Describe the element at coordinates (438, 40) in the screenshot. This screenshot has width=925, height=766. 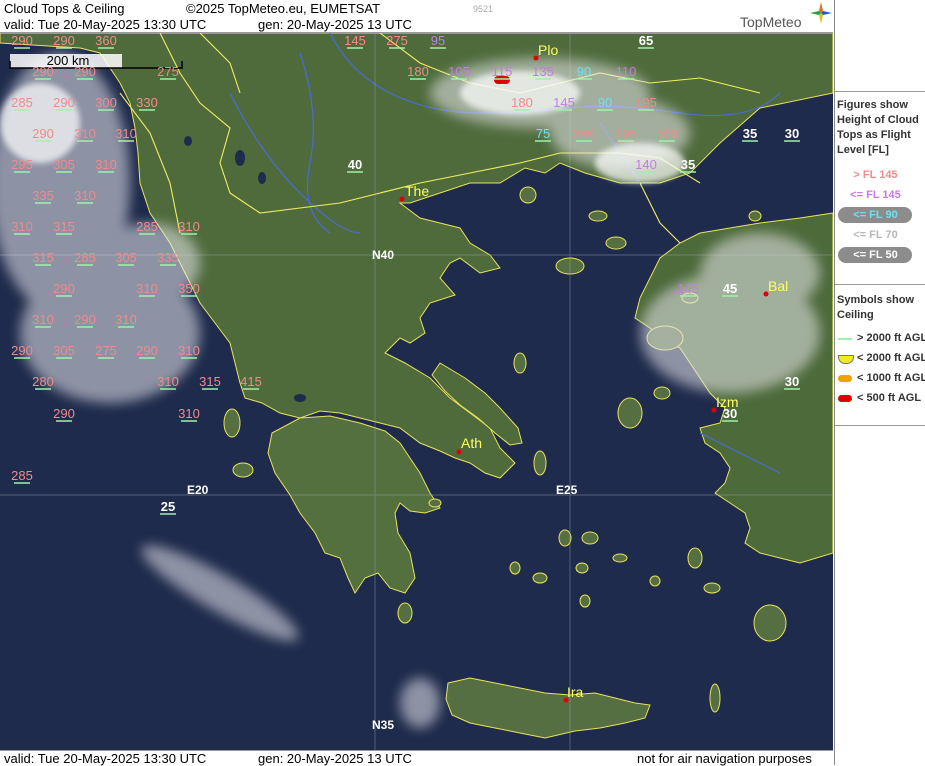
I see `cloud-top-label: 95` at that location.